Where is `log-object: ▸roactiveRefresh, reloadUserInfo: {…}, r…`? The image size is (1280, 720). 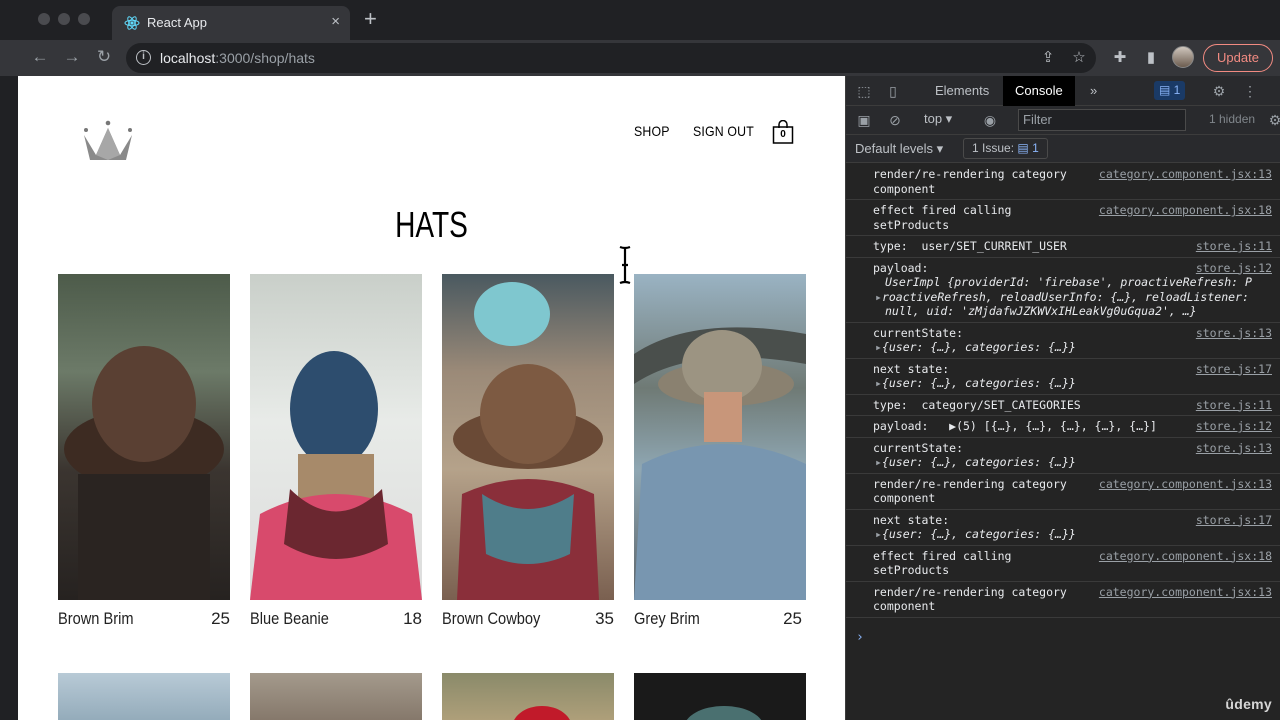
log-object: ▸roactiveRefresh, reloadUserInfo: {…}, r… is located at coordinates (1076, 297).